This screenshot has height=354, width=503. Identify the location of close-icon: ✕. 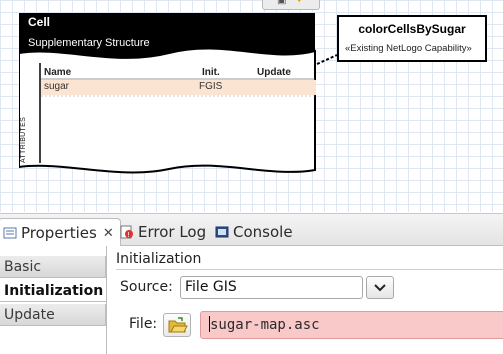
(108, 233).